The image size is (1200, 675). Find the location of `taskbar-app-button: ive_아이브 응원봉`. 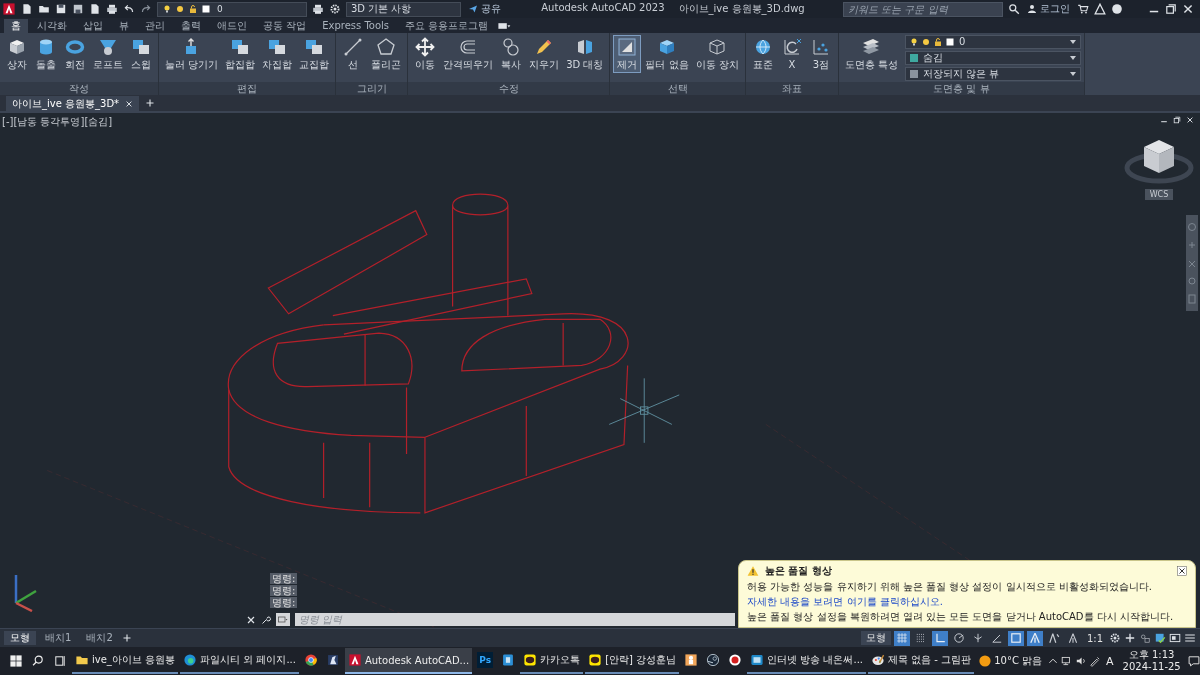

taskbar-app-button: ive_아이브 응원봉 is located at coordinates (125, 661).